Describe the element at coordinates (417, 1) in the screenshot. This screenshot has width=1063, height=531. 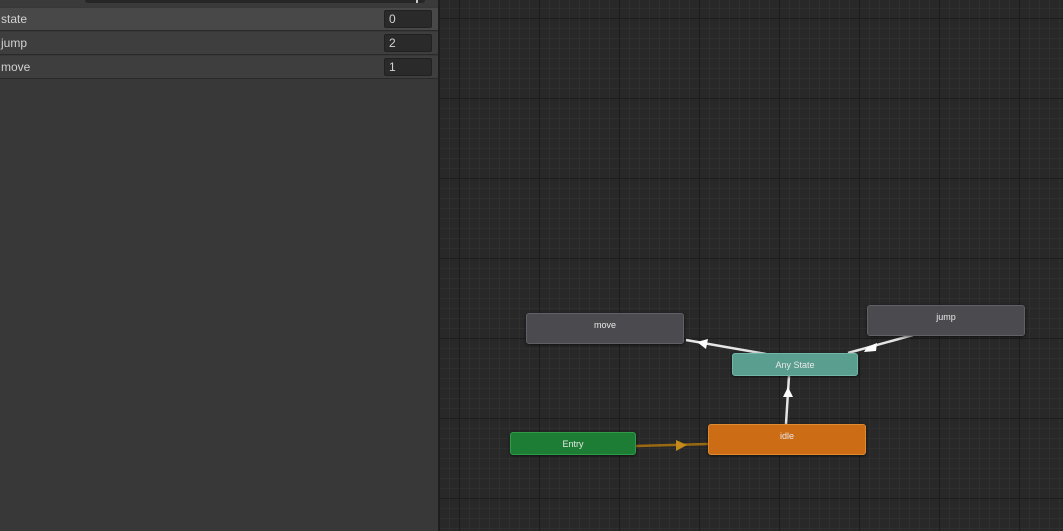
I see `add-parameter-icon` at that location.